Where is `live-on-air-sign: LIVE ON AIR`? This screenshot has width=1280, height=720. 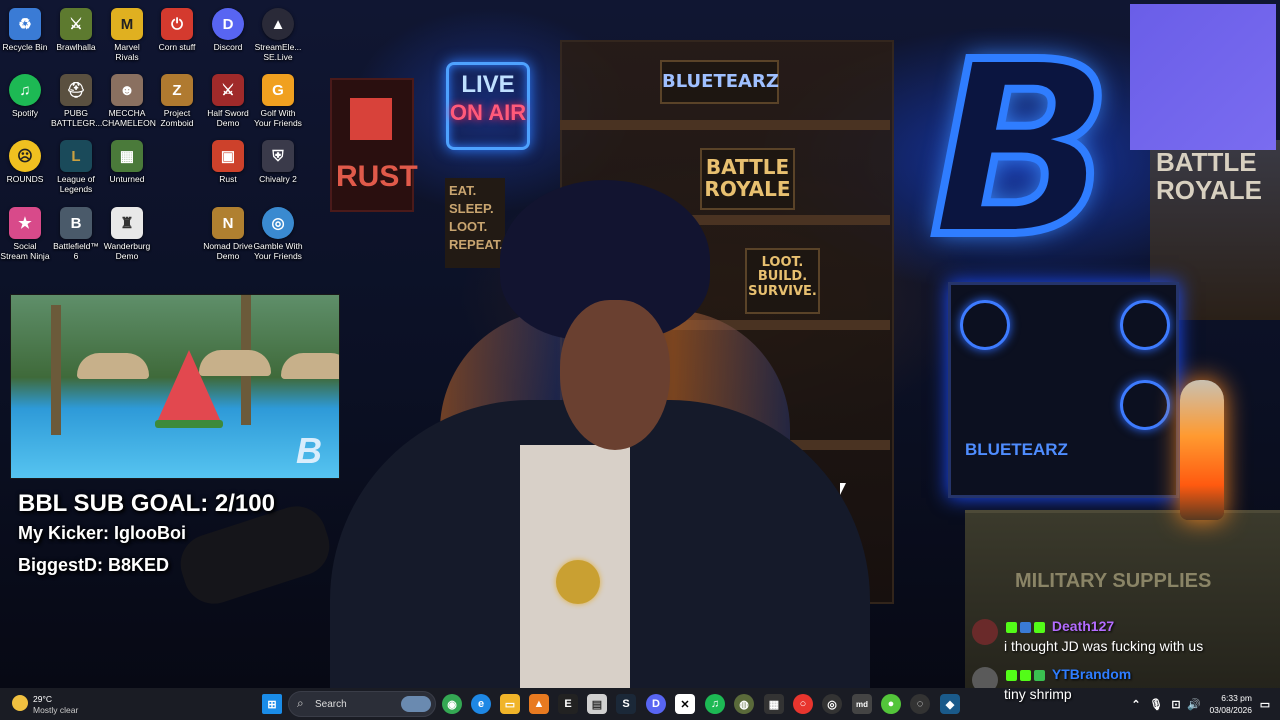 live-on-air-sign: LIVE ON AIR is located at coordinates (488, 106).